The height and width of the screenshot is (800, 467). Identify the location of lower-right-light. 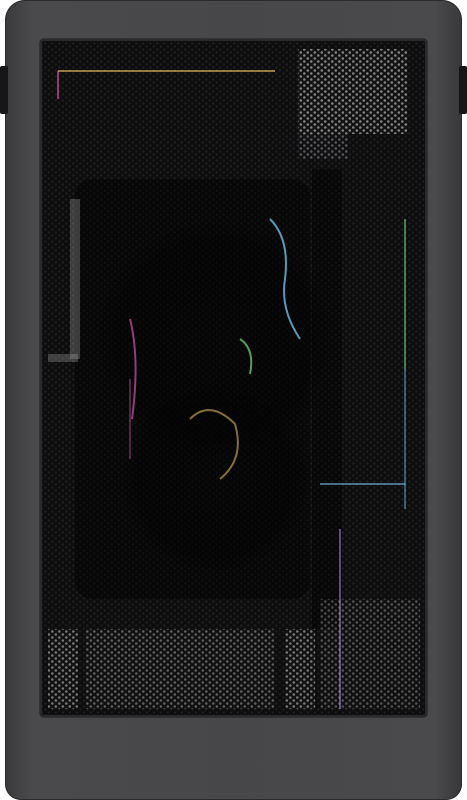
(370, 654).